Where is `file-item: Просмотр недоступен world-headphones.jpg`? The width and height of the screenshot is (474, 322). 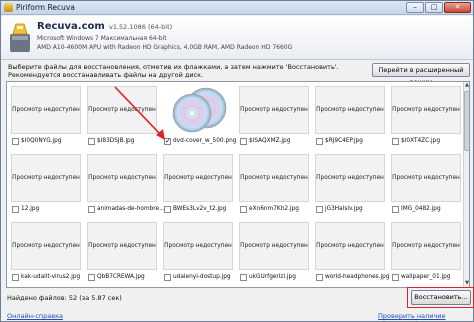 file-item: Просмотр недоступен world-headphones.jpg is located at coordinates (352, 254).